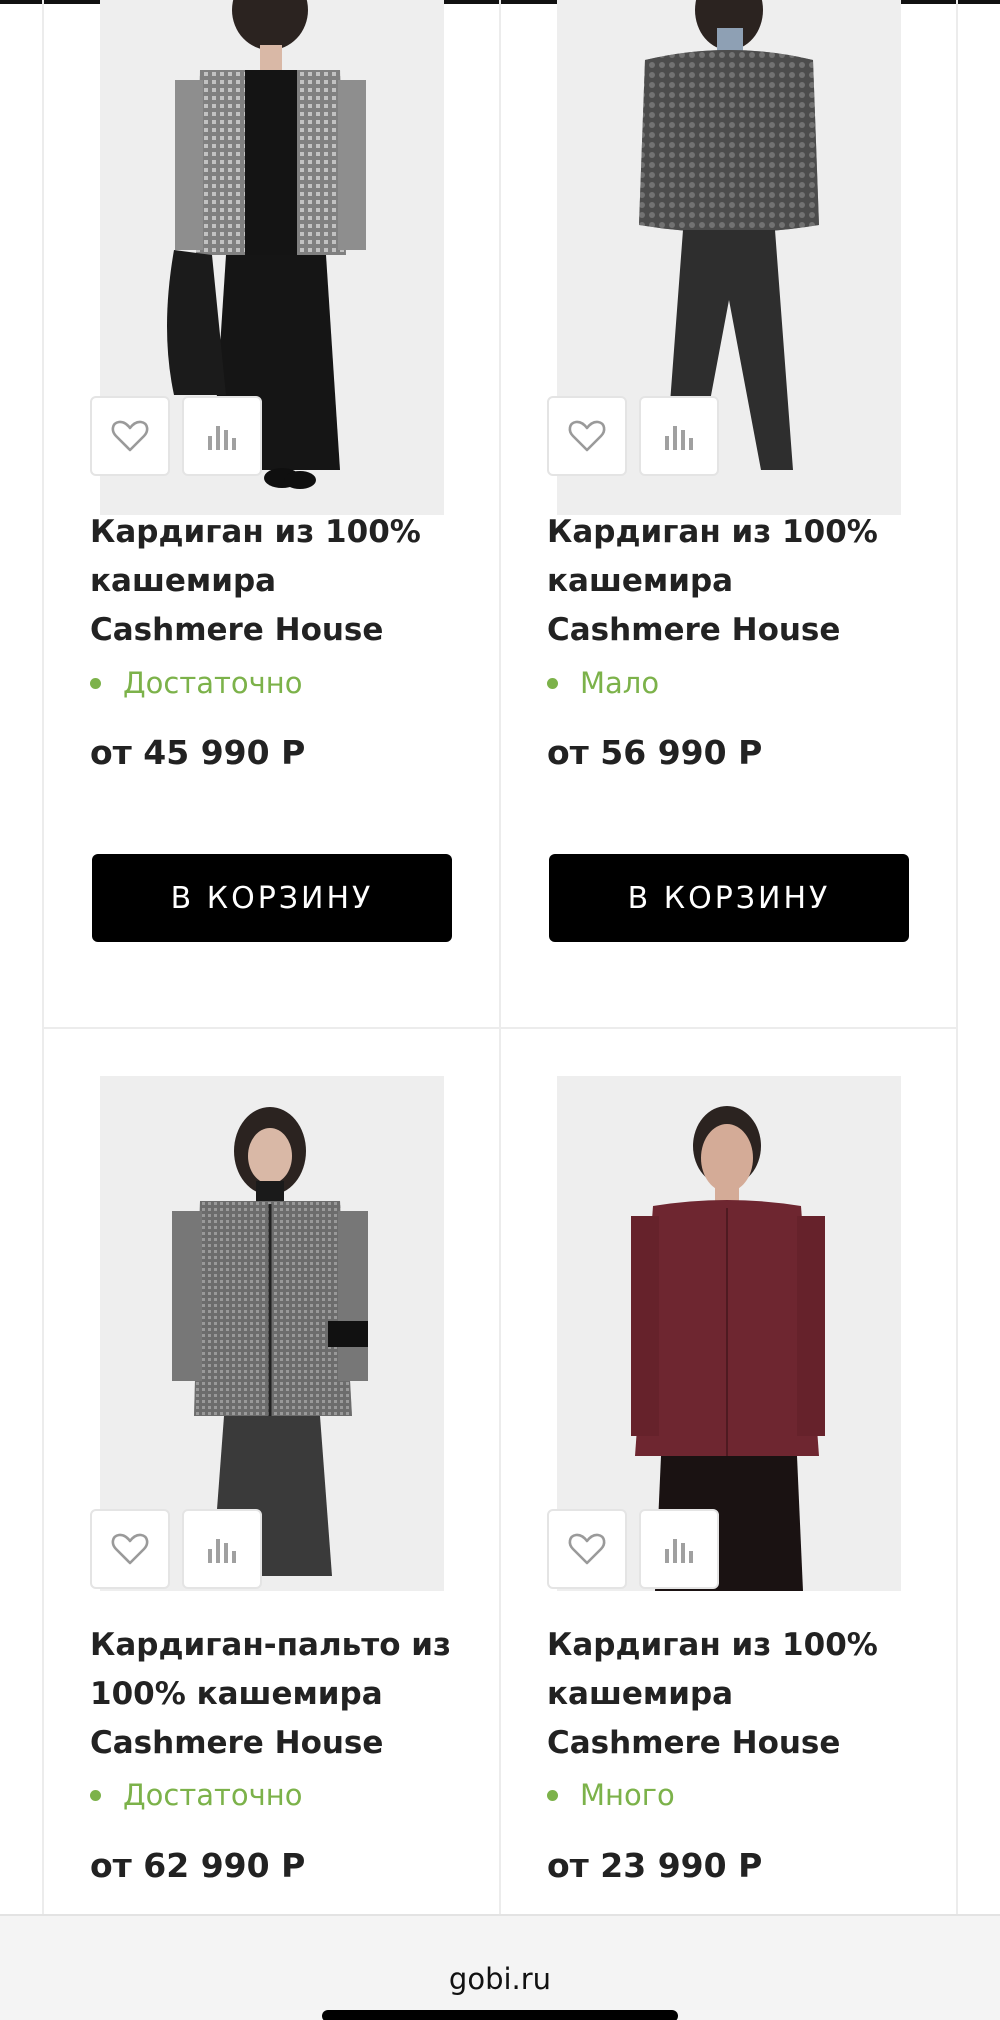 This screenshot has width=1000, height=2020. I want to click on stock-label: Много, so click(627, 1795).